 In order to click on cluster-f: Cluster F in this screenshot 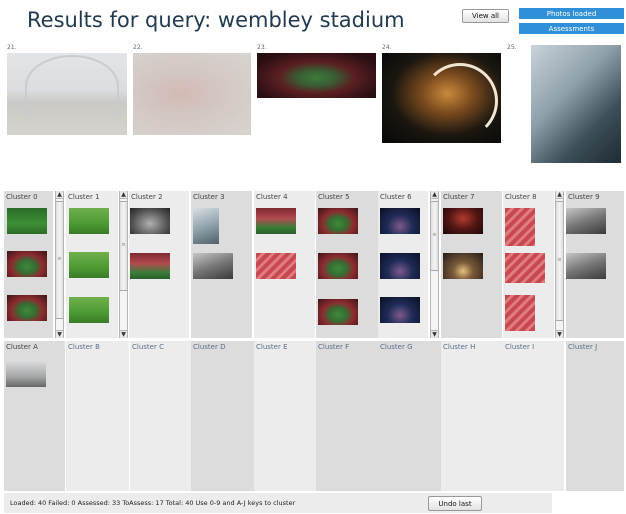, I will do `click(347, 416)`.